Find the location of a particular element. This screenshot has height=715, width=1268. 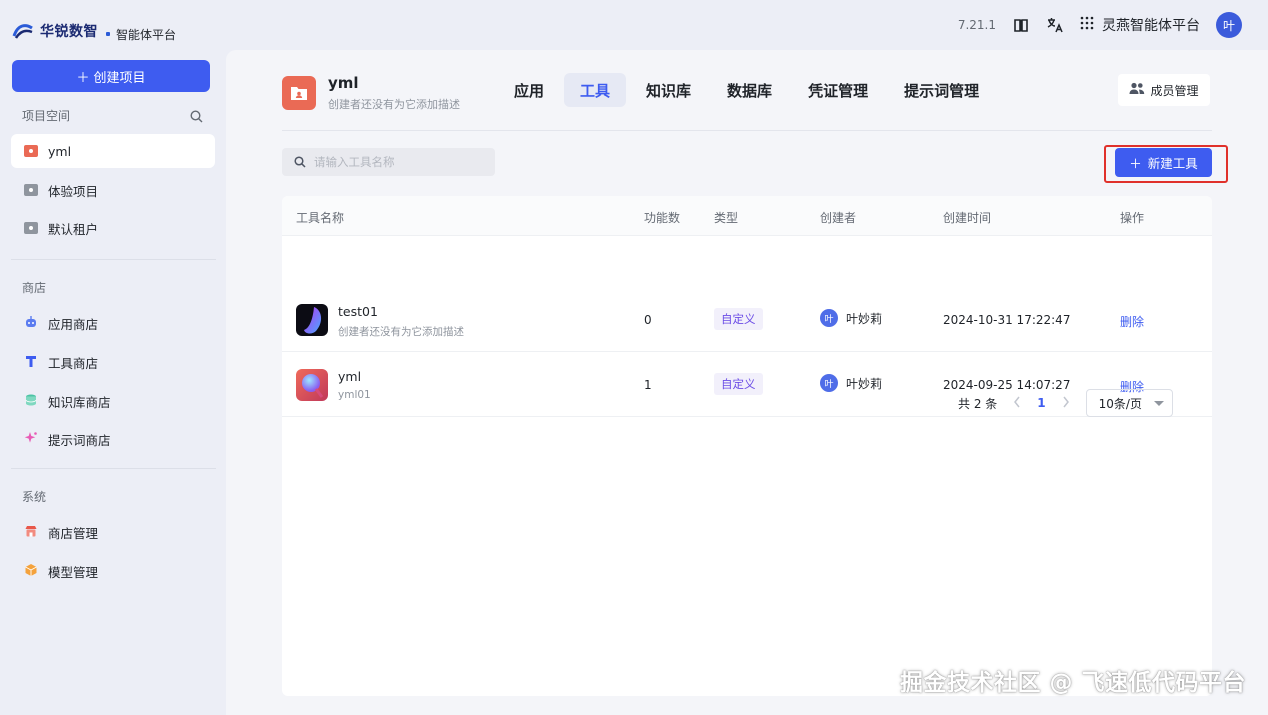

tool-icon is located at coordinates (31, 362).